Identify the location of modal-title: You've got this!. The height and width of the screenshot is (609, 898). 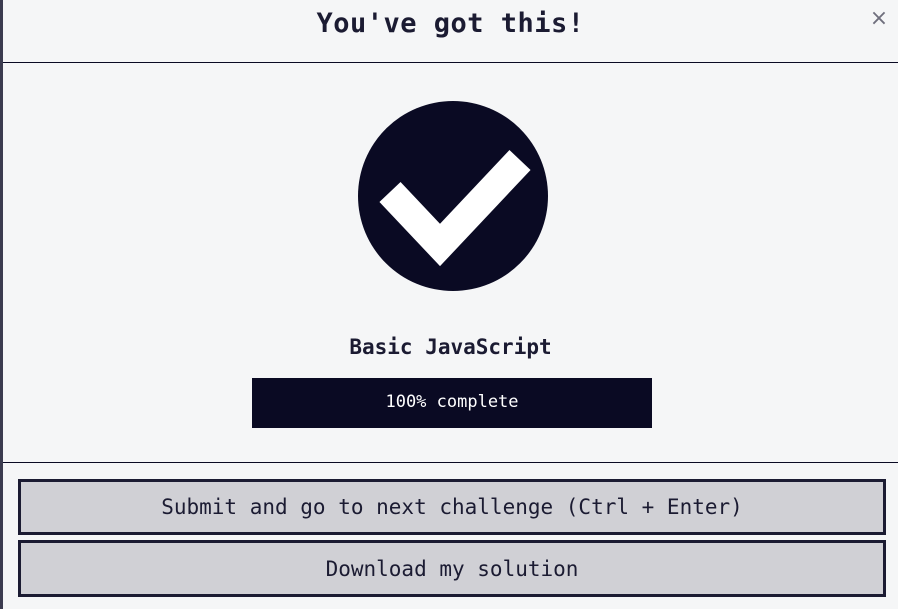
(450, 23).